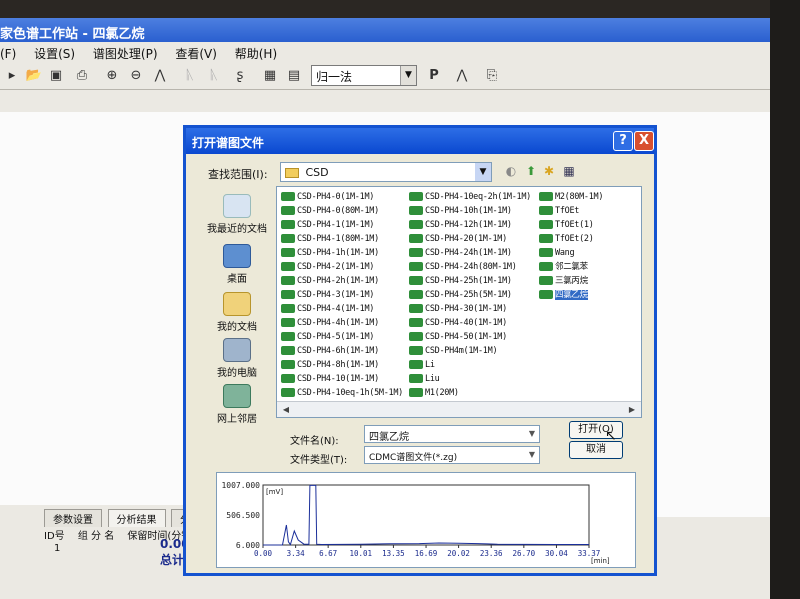 The image size is (800, 599). I want to click on method-combo: 归一法 ▼, so click(364, 75).